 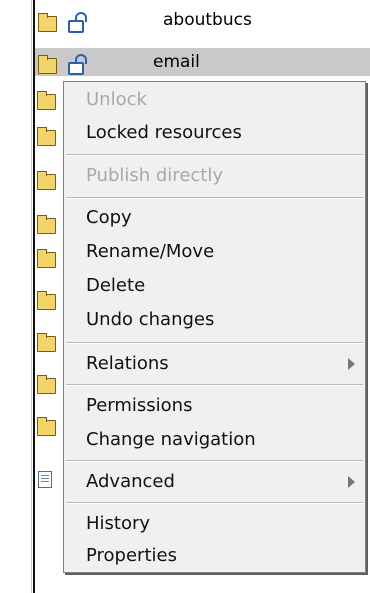 I want to click on tree-row-label: aboutbucs, so click(x=207, y=20).